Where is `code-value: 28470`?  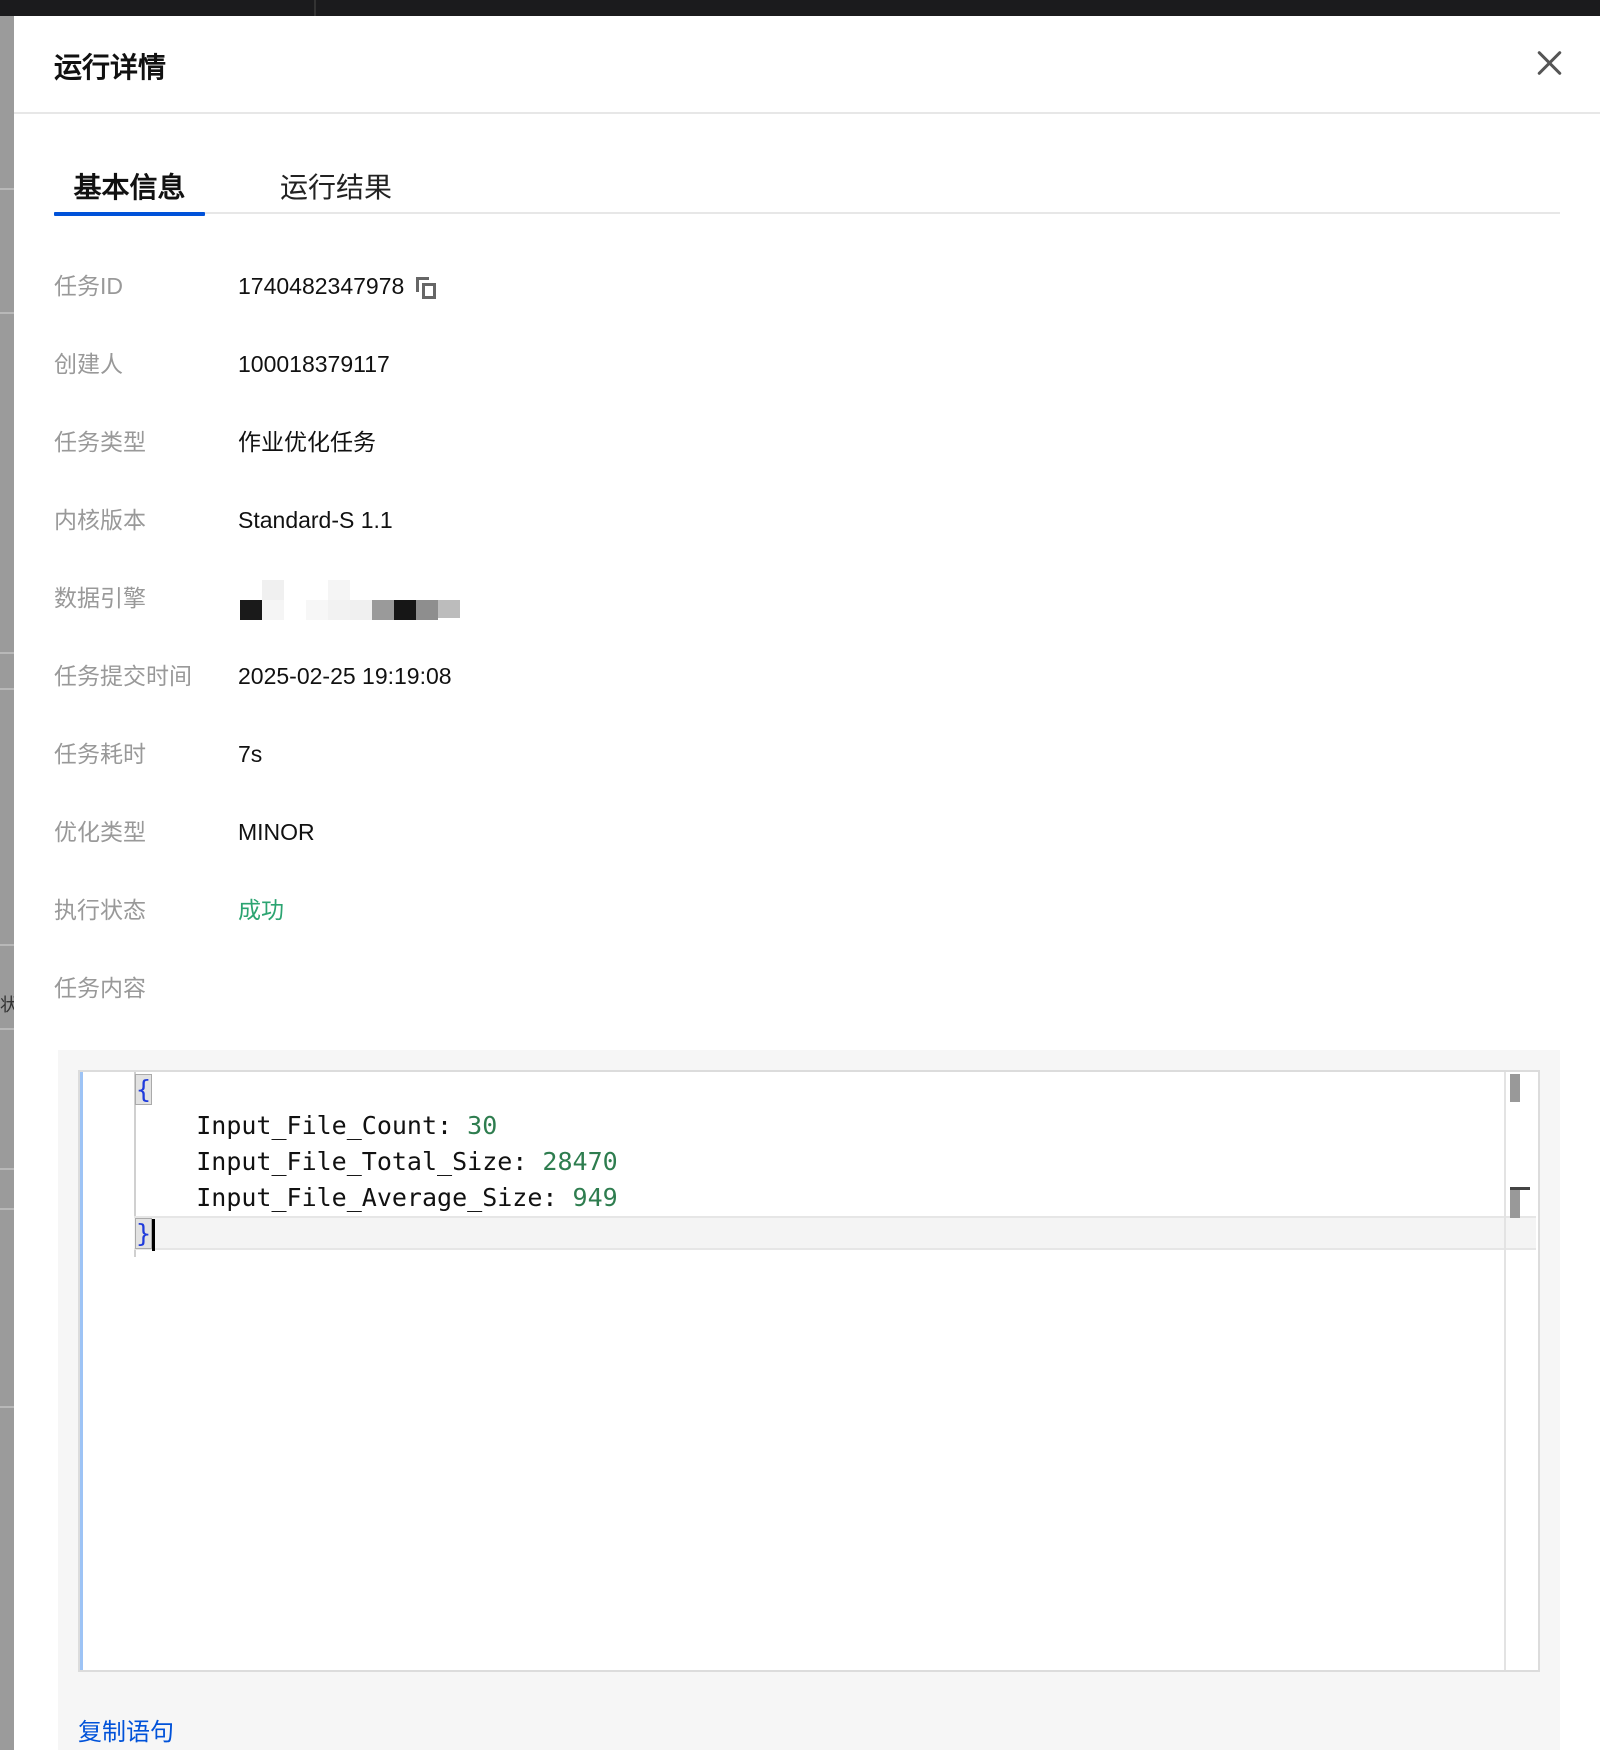 code-value: 28470 is located at coordinates (580, 1161).